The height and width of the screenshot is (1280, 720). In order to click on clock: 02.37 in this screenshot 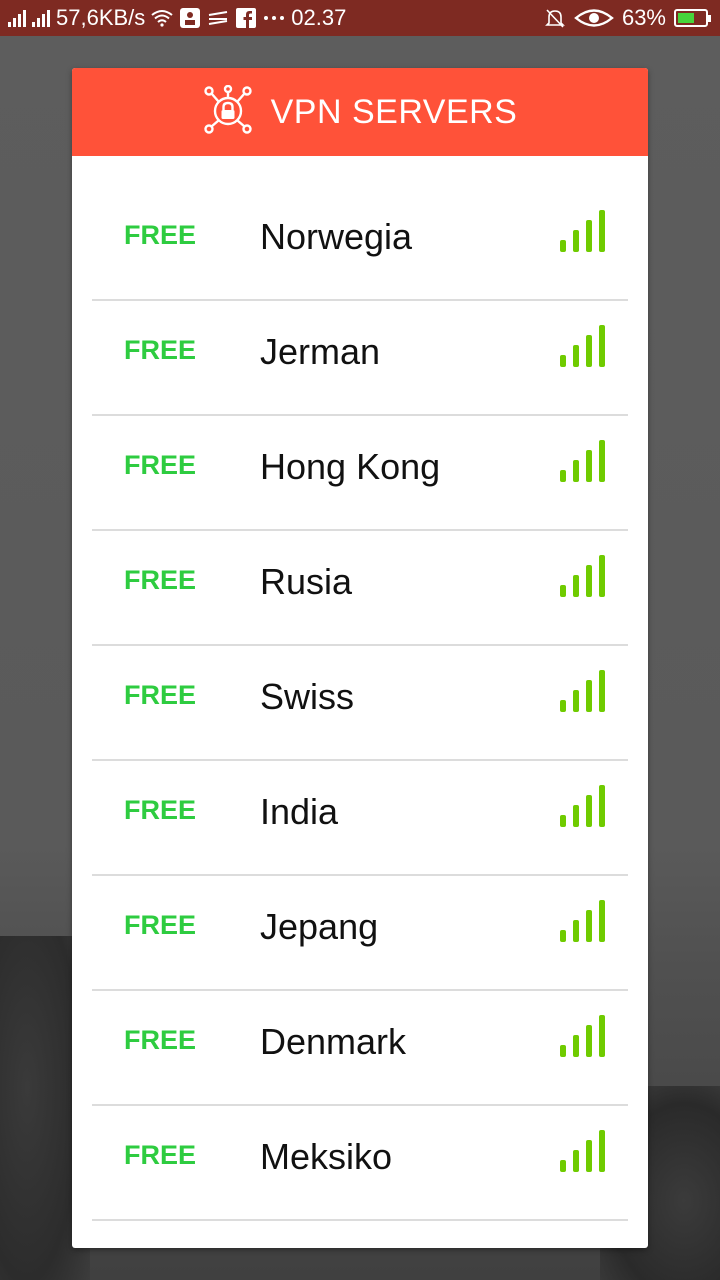, I will do `click(319, 17)`.